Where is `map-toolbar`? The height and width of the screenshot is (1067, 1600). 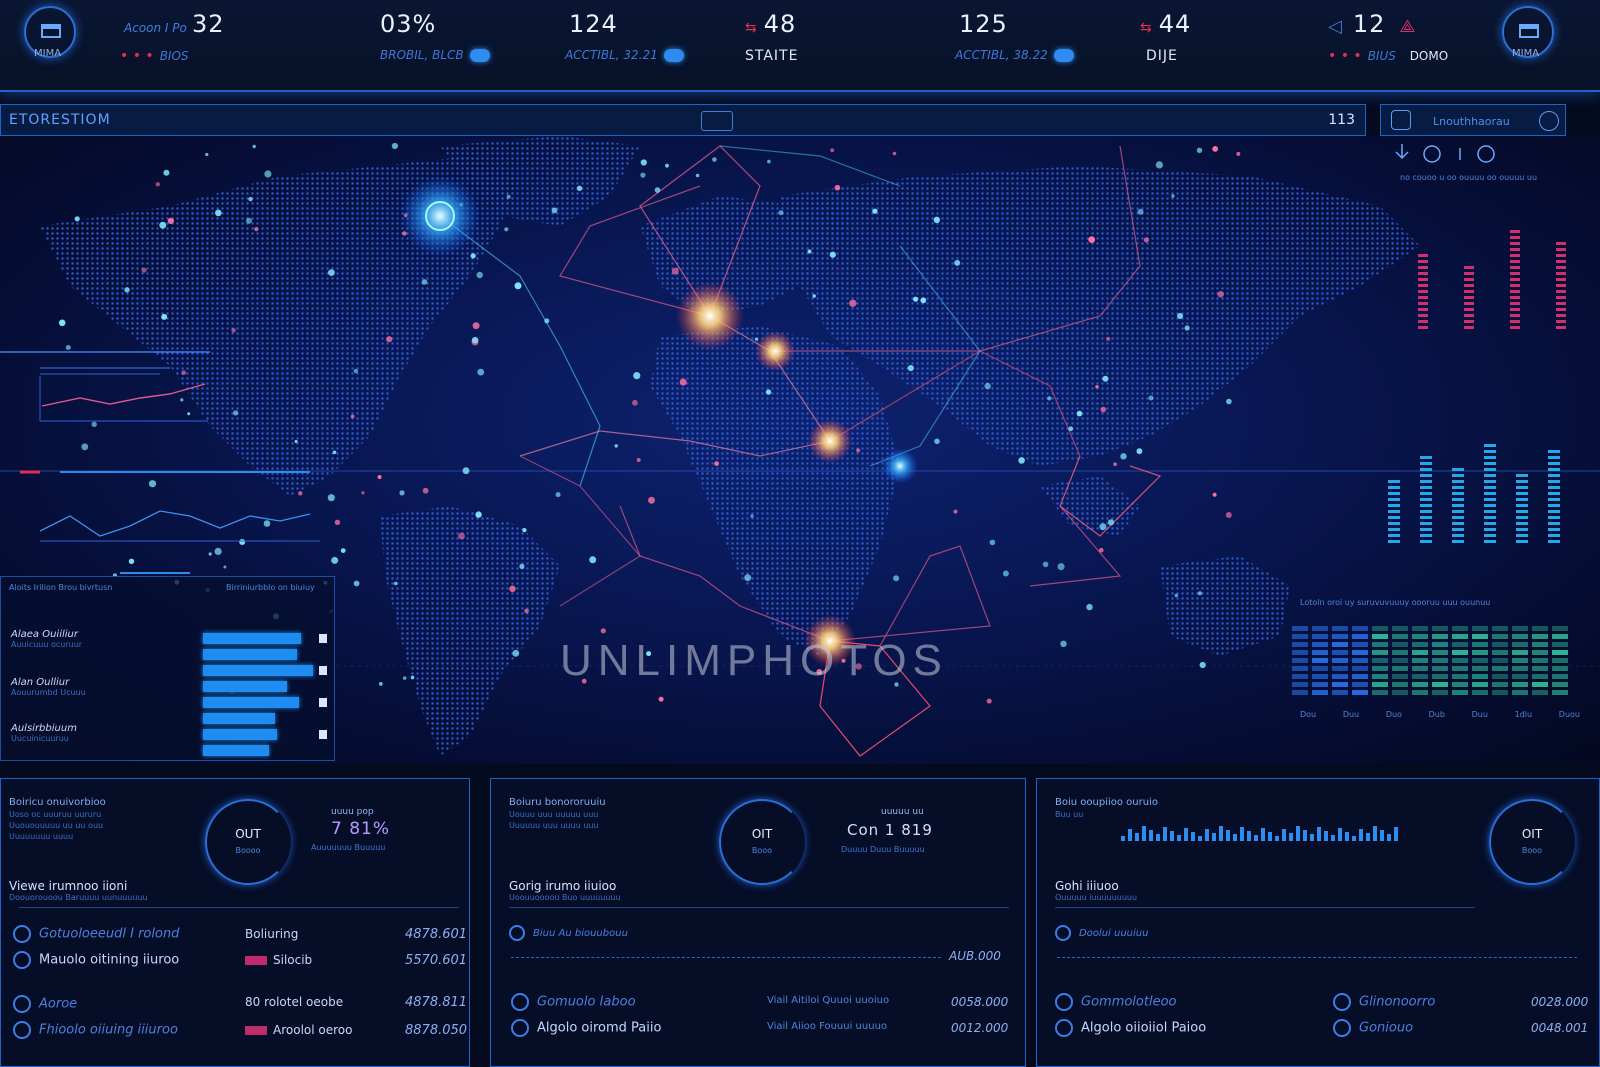
map-toolbar is located at coordinates (1445, 153).